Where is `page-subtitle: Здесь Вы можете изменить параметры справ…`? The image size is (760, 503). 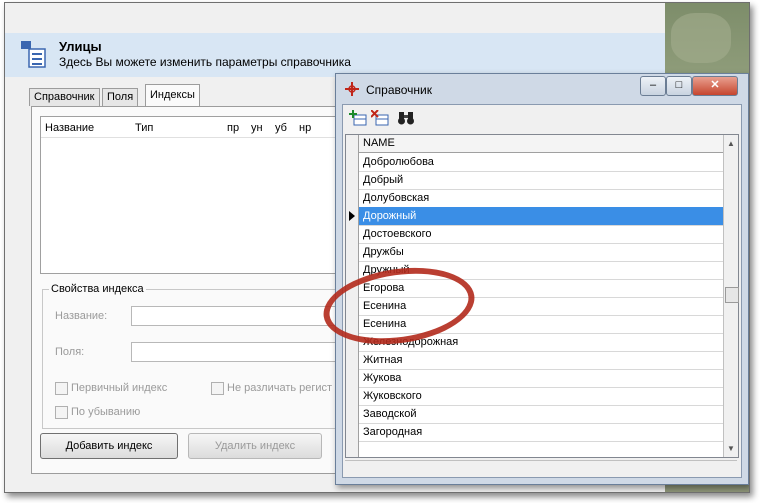 page-subtitle: Здесь Вы можете изменить параметры справ… is located at coordinates (205, 62).